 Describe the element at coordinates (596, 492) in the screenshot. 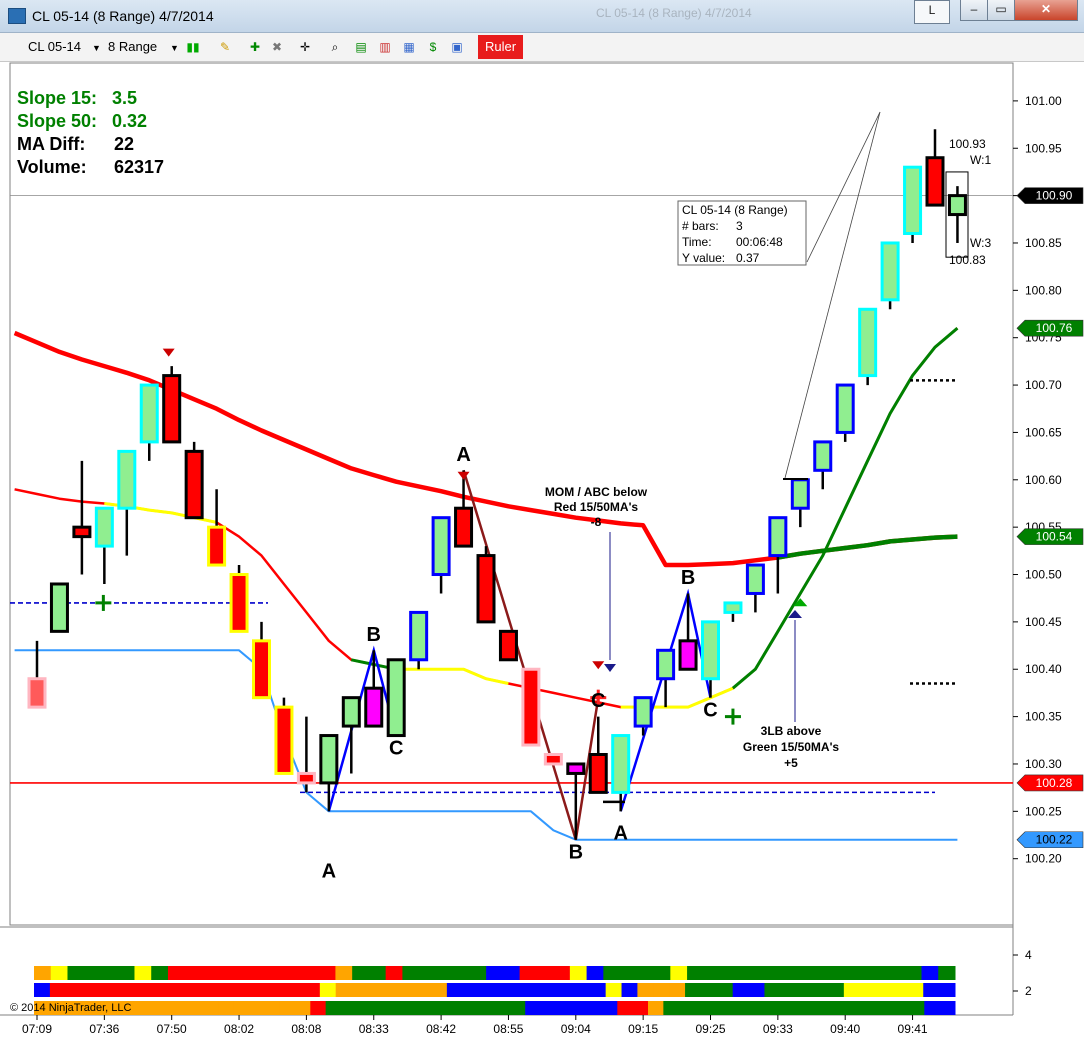

I see `mom-annotation-line: MOM / ABC below` at that location.